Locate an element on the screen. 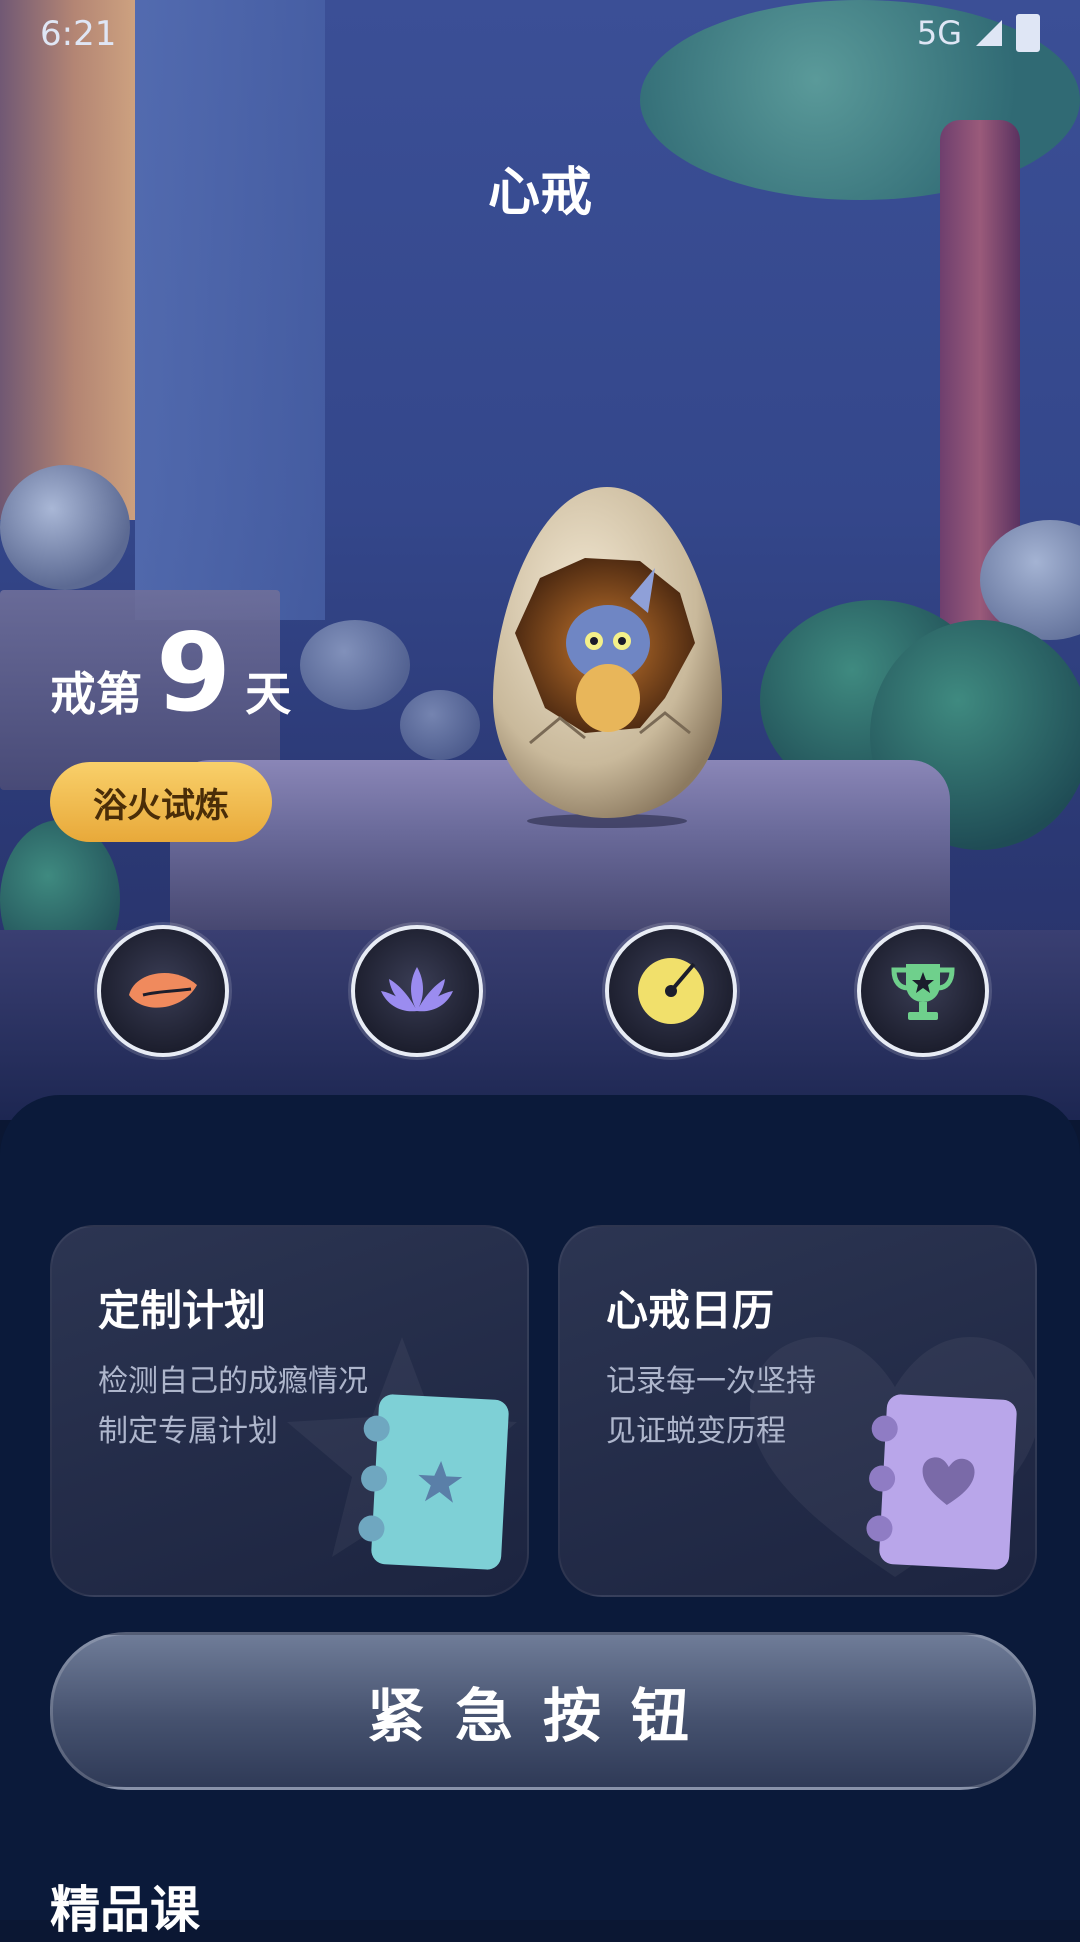 This screenshot has height=1942, width=1080. day-prefix: 戒第 is located at coordinates (96, 694).